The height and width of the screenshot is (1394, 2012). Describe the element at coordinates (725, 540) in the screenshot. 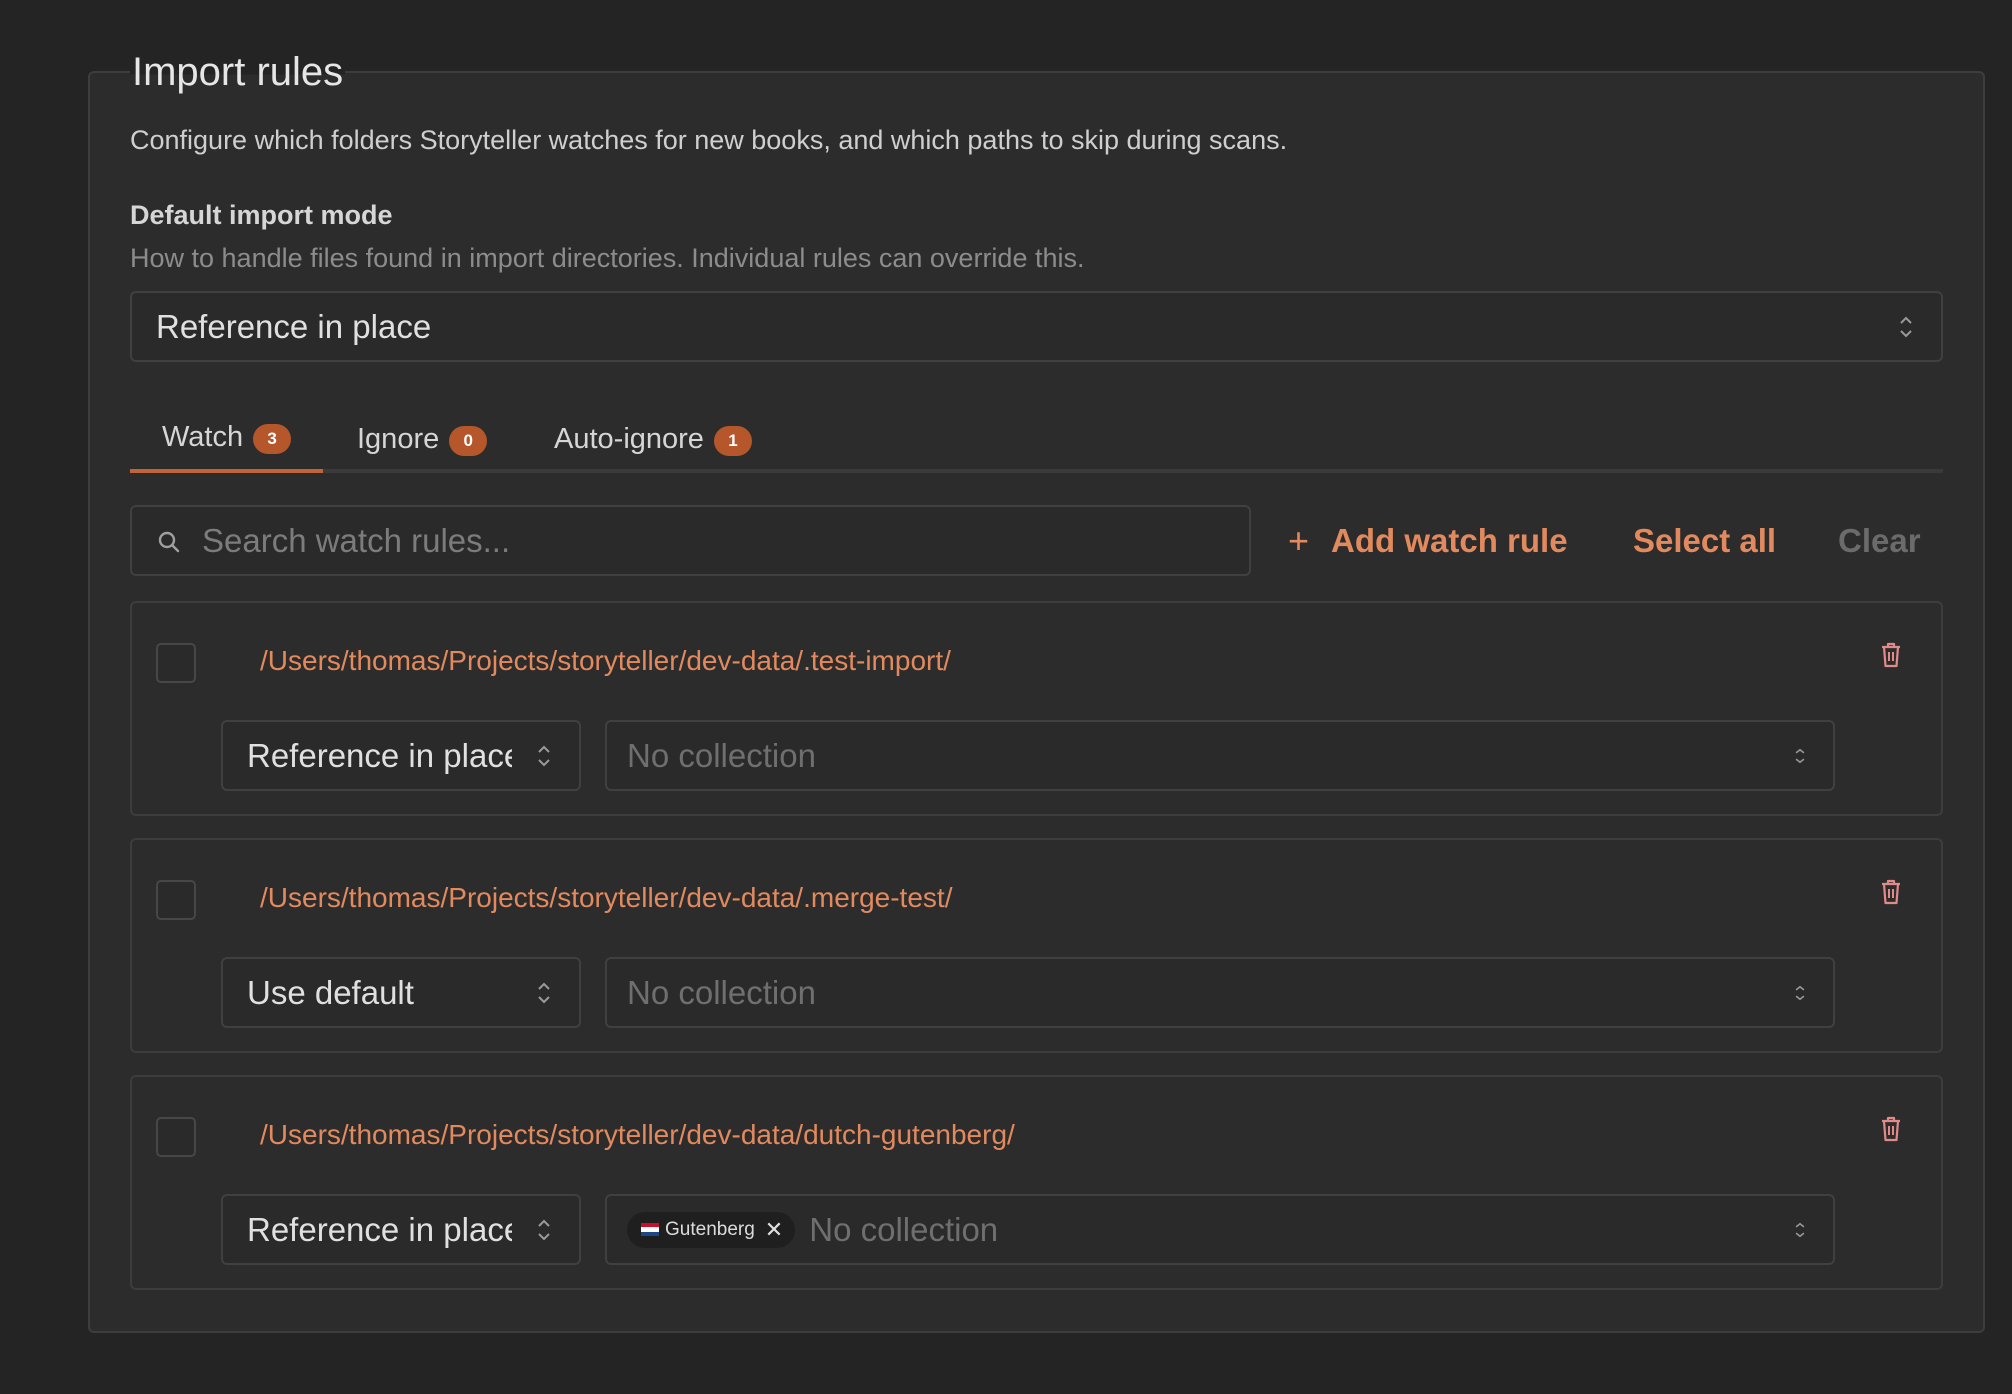

I see `search-input` at that location.